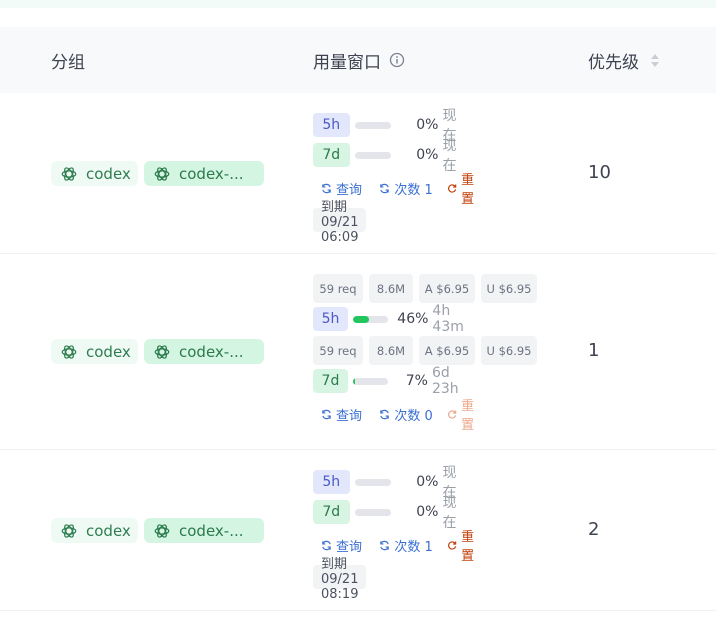 This screenshot has width=716, height=620. Describe the element at coordinates (394, 381) in the screenshot. I see `window-7d: 7d 7% 6d 23h` at that location.